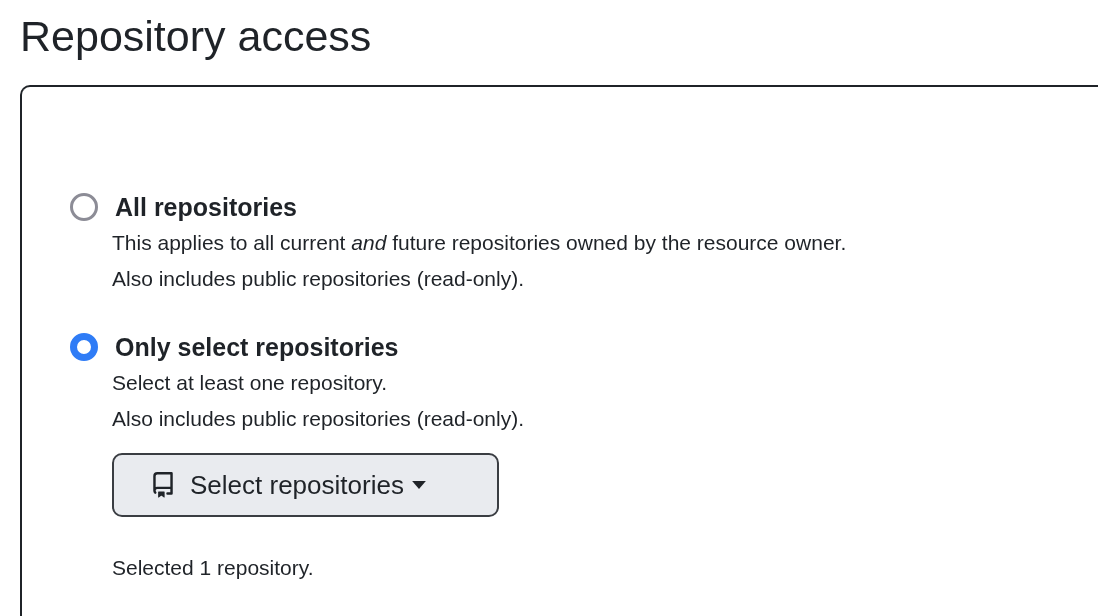 The height and width of the screenshot is (616, 1098). I want to click on option-description: This applies to all current and future repositories owned by the resource owner., so click(480, 243).